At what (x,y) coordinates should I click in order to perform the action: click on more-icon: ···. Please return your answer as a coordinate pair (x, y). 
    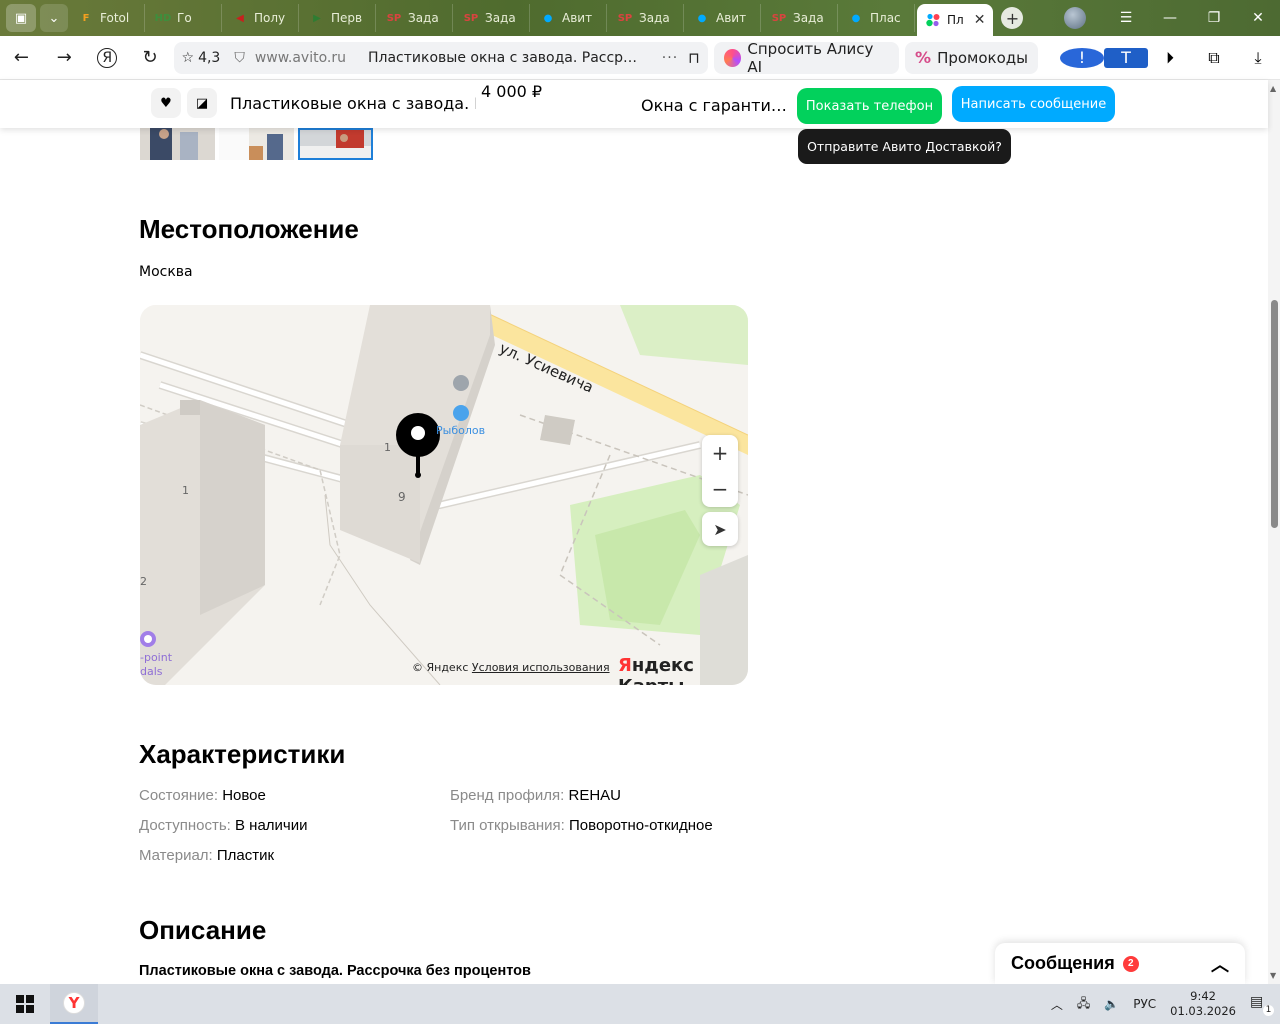
    Looking at the image, I should click on (670, 58).